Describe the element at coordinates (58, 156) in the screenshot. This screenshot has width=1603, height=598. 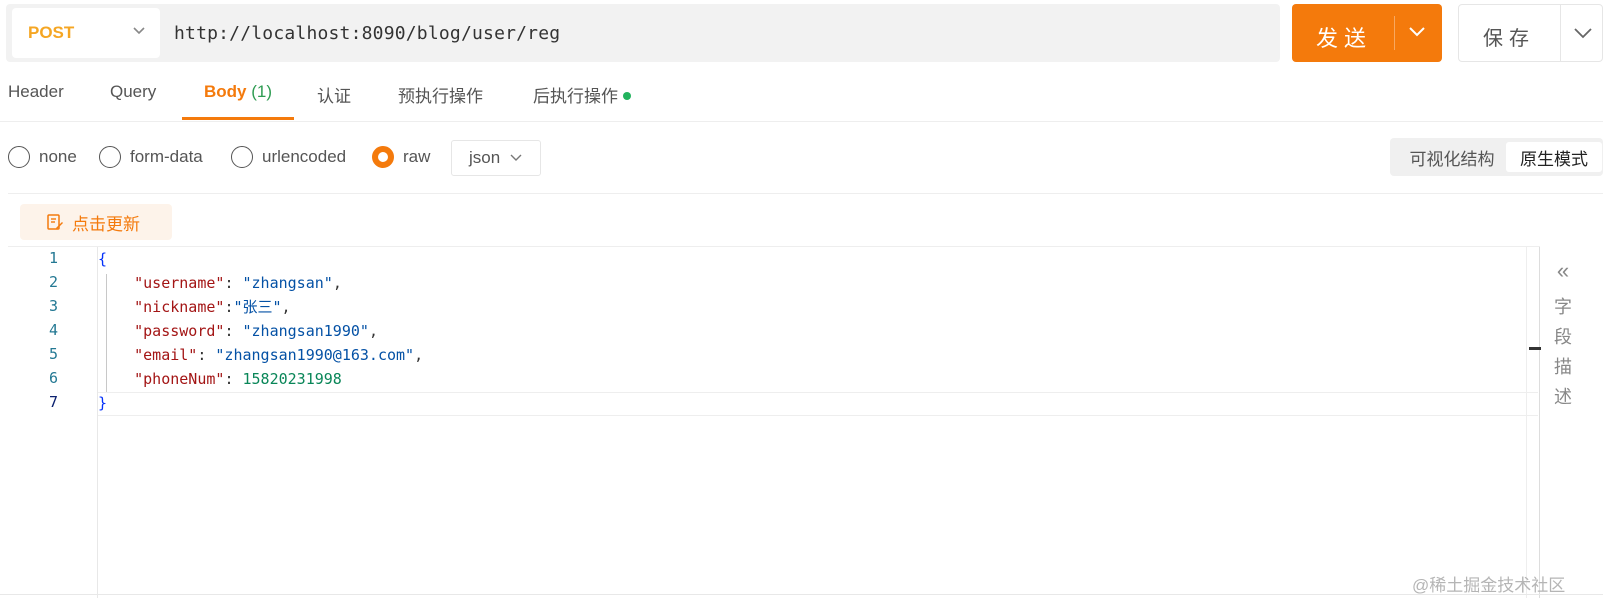
I see `radio-none-label: none` at that location.